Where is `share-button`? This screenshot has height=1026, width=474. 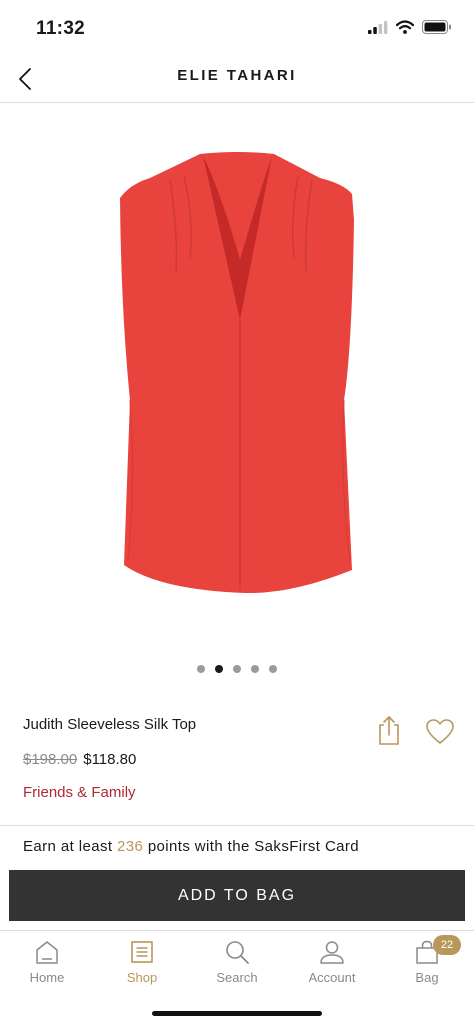 share-button is located at coordinates (389, 730).